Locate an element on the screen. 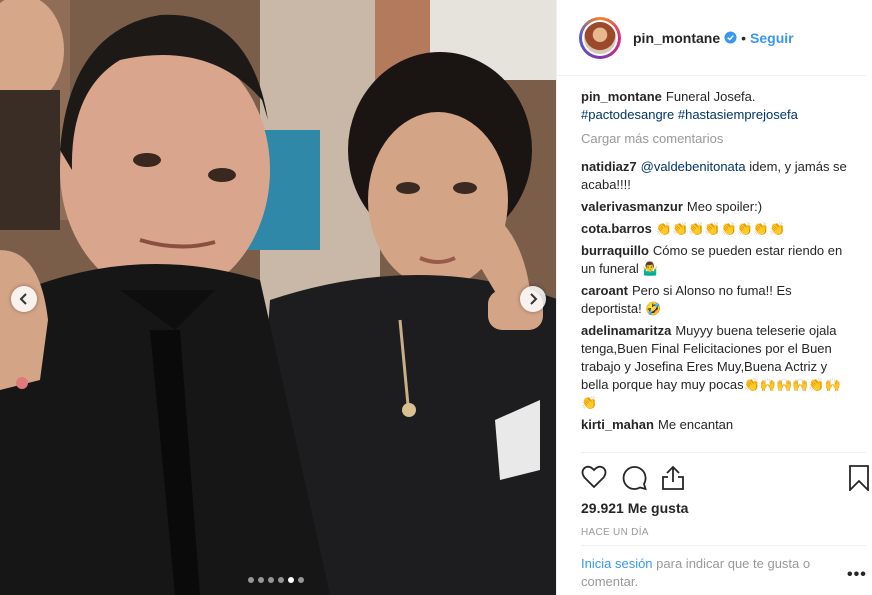  comment-item: valerivasmanzur Meo spoiler:) is located at coordinates (715, 207).